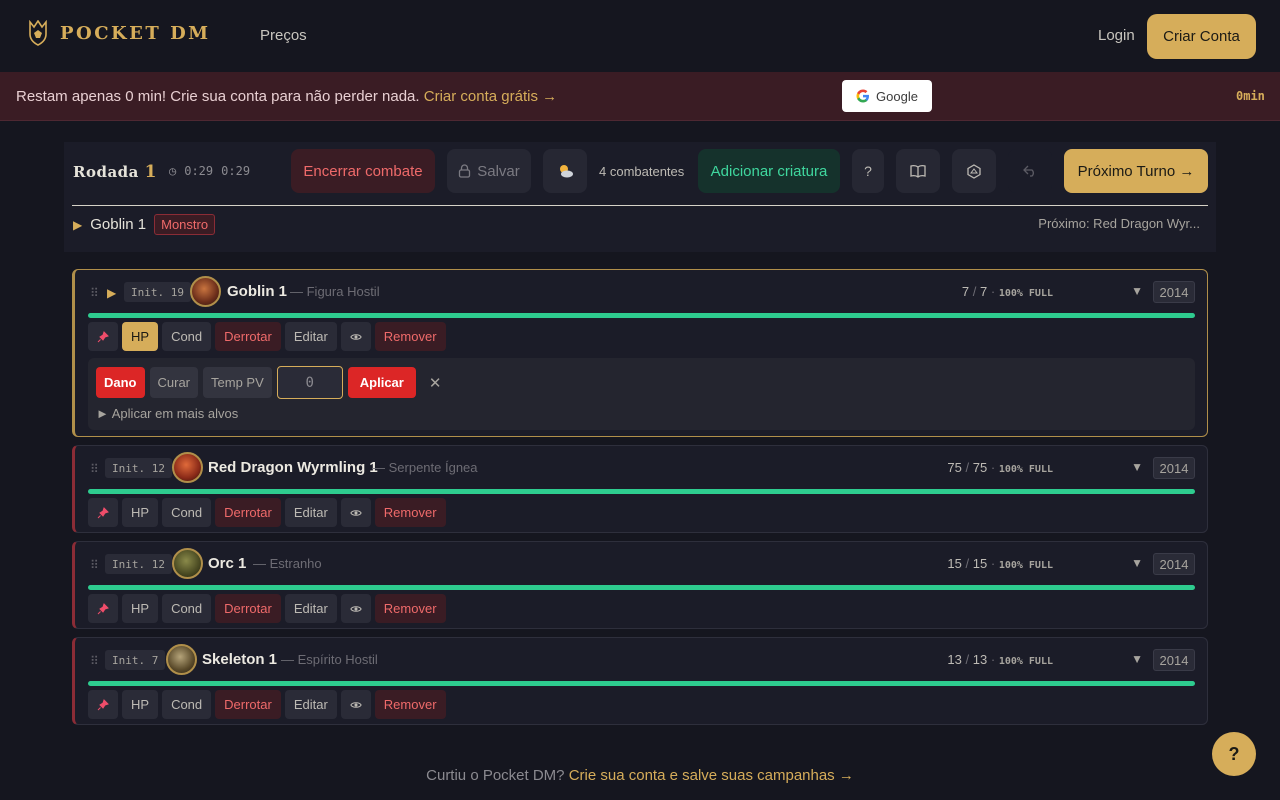  Describe the element at coordinates (120, 382) in the screenshot. I see `damage-button: Dano` at that location.